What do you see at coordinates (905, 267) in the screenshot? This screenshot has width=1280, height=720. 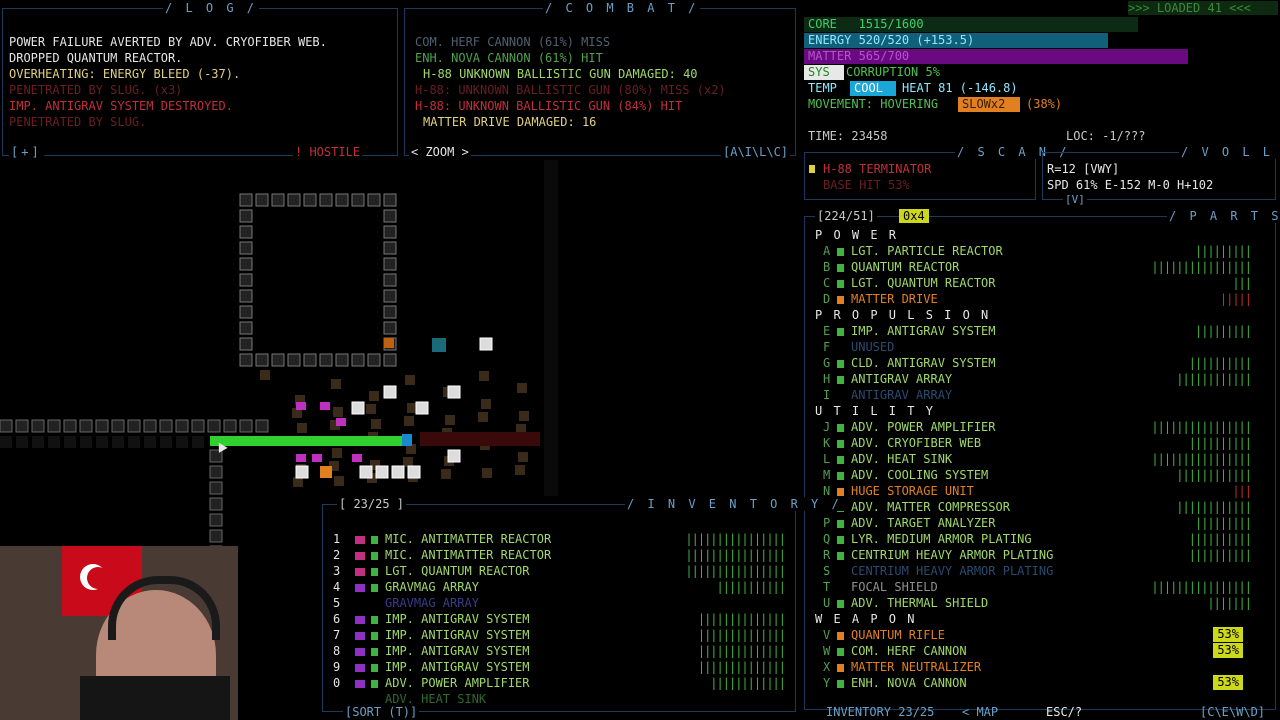 I see `part-name: QUANTUM REACTOR` at bounding box center [905, 267].